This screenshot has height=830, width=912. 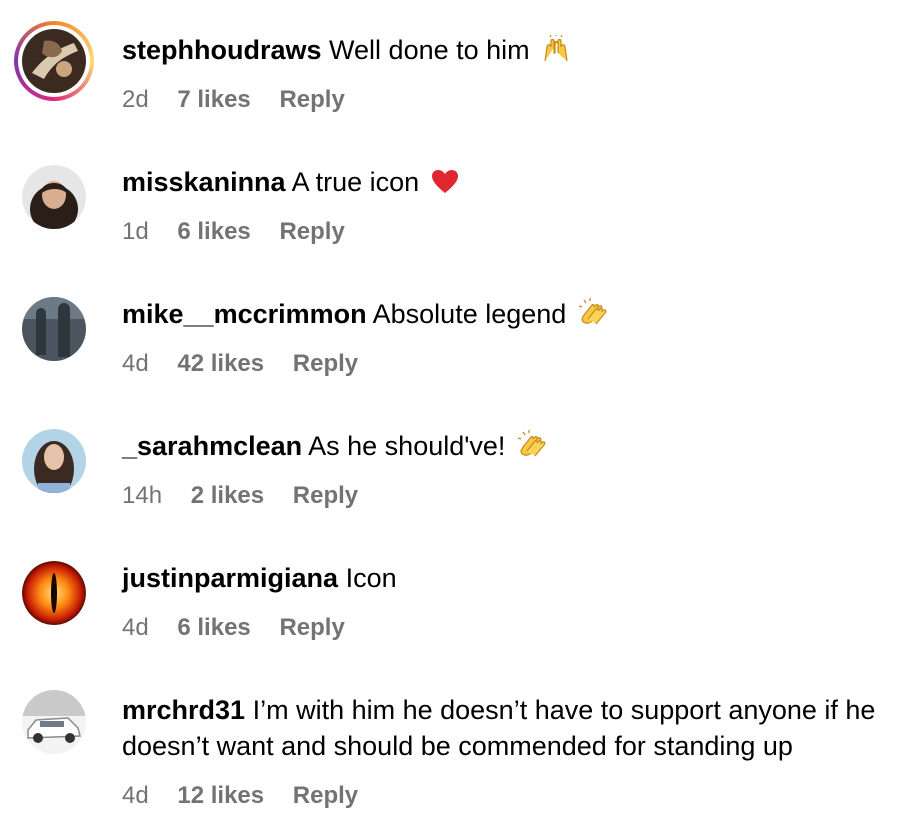 I want to click on comment-body: Icon, so click(x=371, y=578).